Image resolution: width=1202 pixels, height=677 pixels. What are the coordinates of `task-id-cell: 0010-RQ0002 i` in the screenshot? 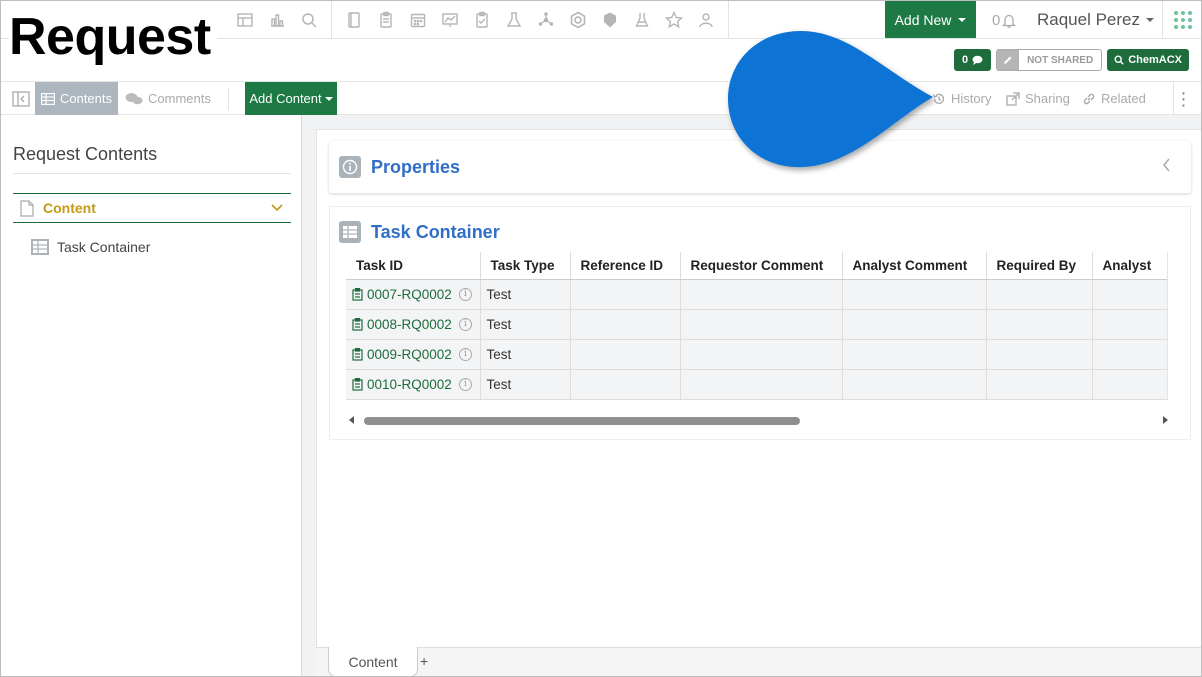 It's located at (413, 384).